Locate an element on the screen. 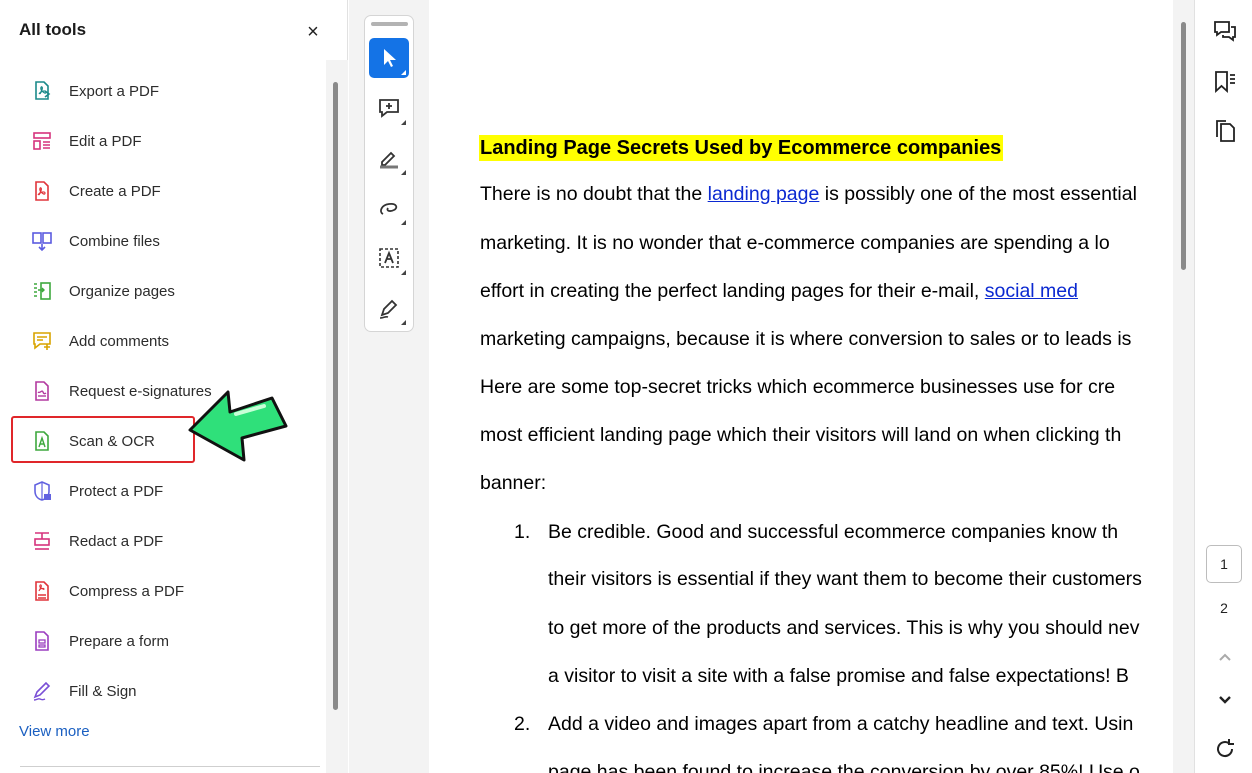 The height and width of the screenshot is (773, 1252). request-esignatures-icon is located at coordinates (42, 391).